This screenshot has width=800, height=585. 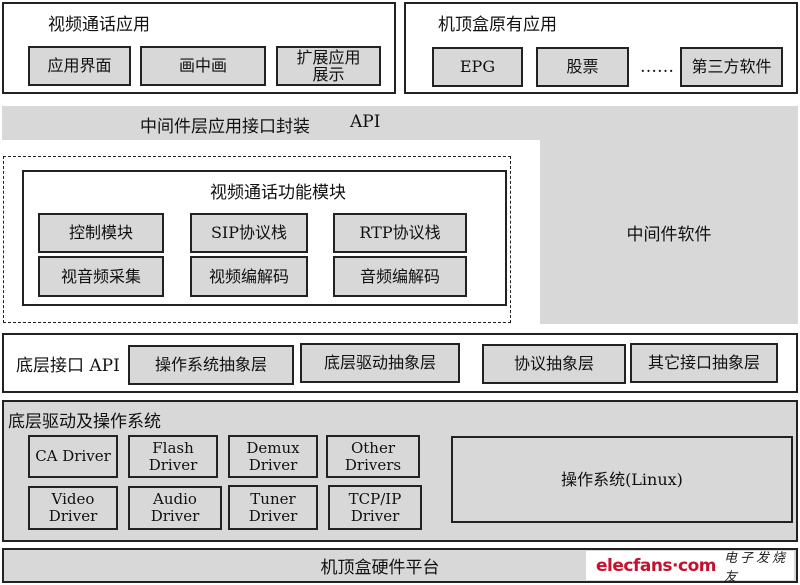 What do you see at coordinates (554, 364) in the screenshot?
I see `protocol-abstraction-box: 协议抽象层` at bounding box center [554, 364].